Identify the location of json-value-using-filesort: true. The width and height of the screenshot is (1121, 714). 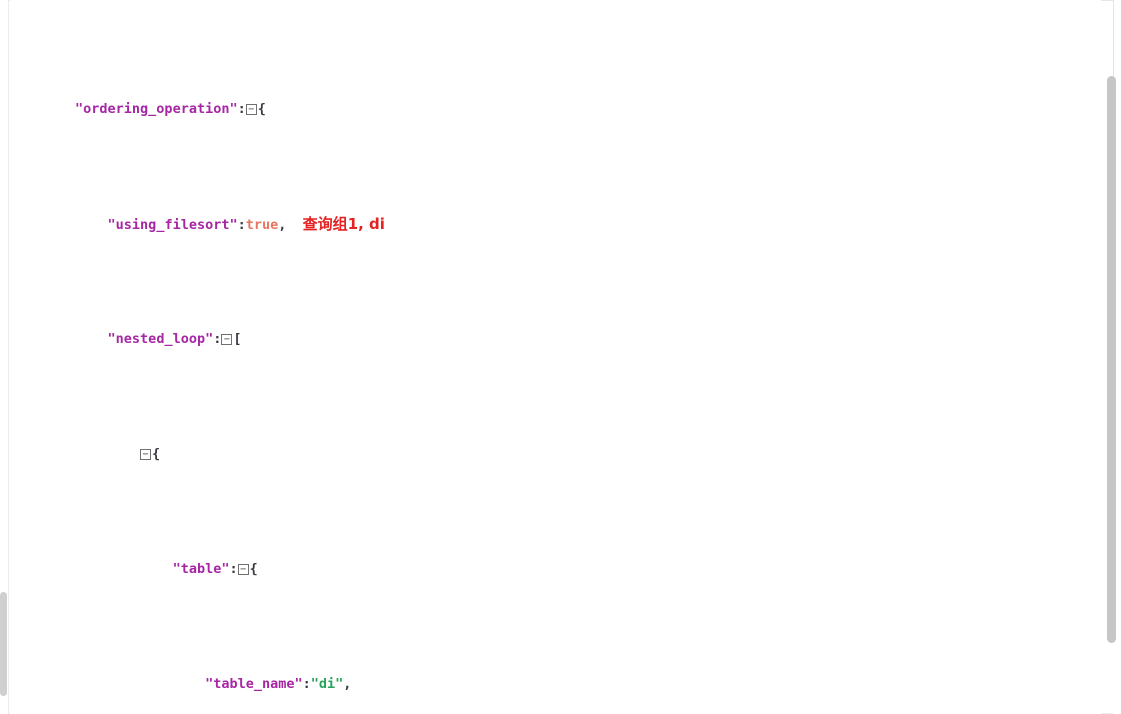
(262, 225).